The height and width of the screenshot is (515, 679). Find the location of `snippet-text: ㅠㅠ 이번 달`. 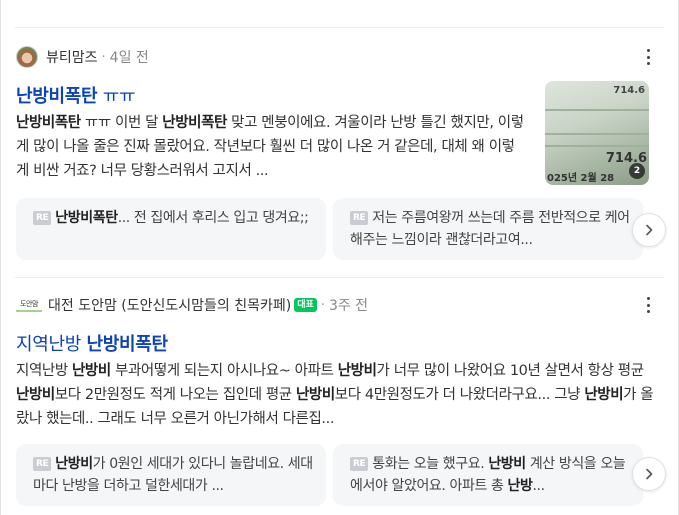

snippet-text: ㅠㅠ 이번 달 is located at coordinates (121, 123).